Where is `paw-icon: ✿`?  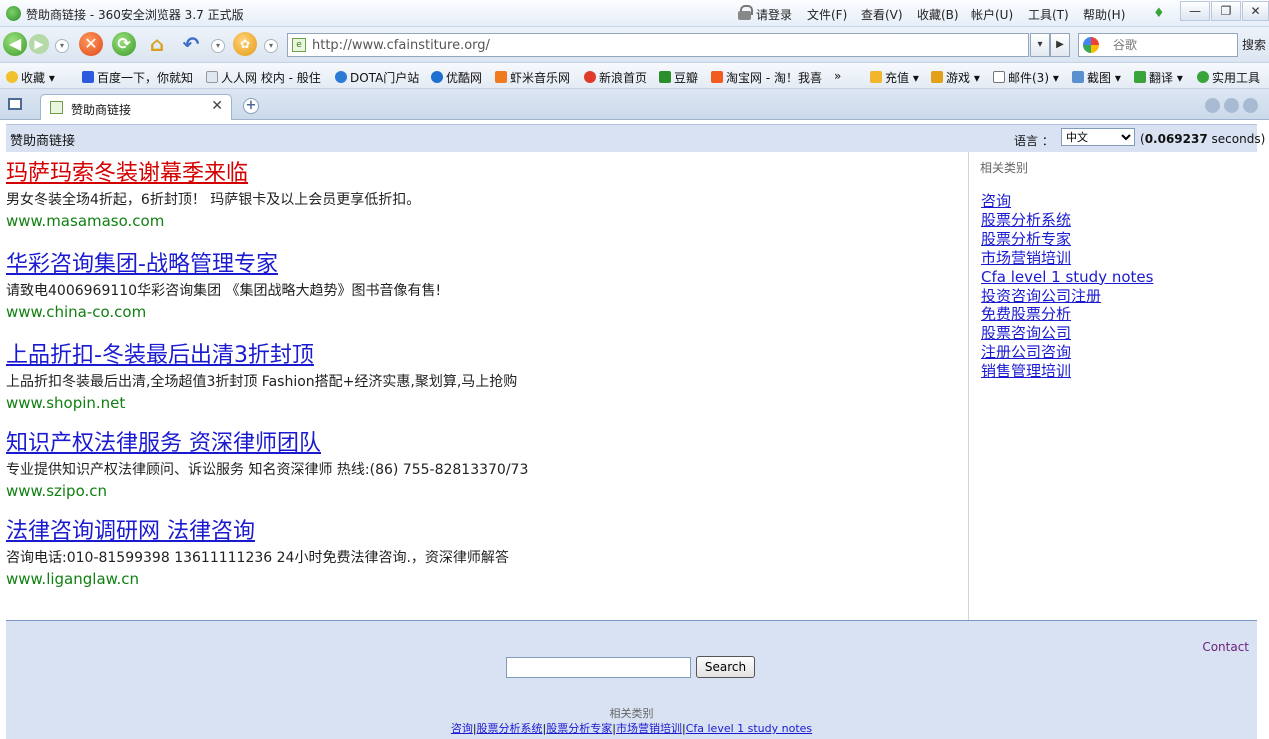
paw-icon: ✿ is located at coordinates (245, 44).